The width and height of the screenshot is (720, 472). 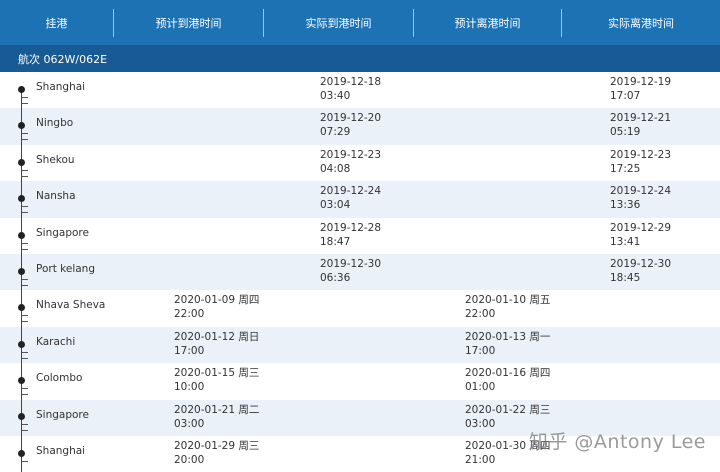 I want to click on estimated-departure: 2020-01-10 周五 22:00, so click(x=508, y=307).